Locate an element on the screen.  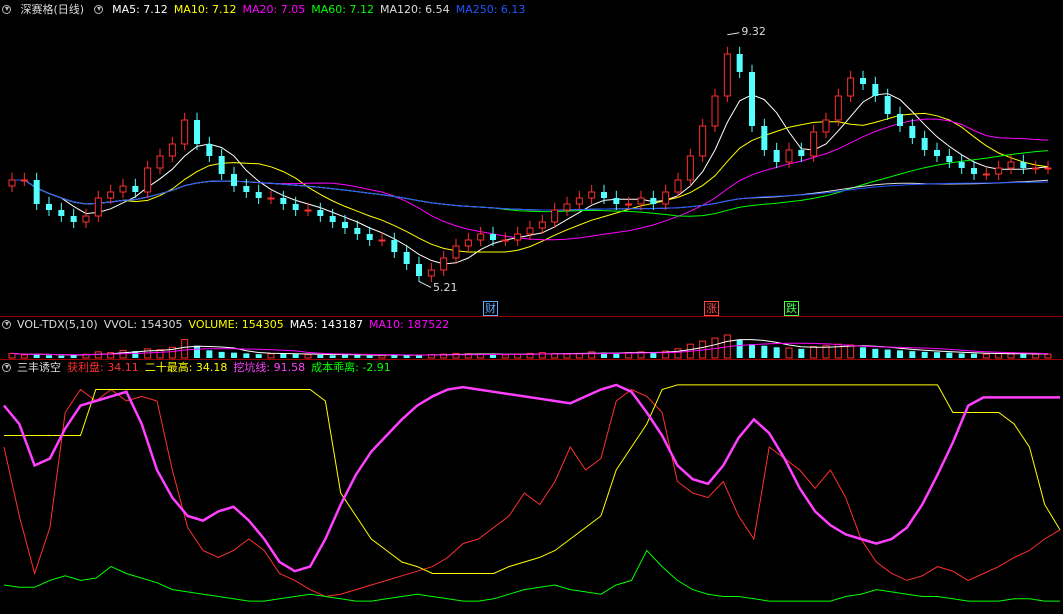
indicator-legend-item: 成本乖离: -2.91 is located at coordinates (351, 367).